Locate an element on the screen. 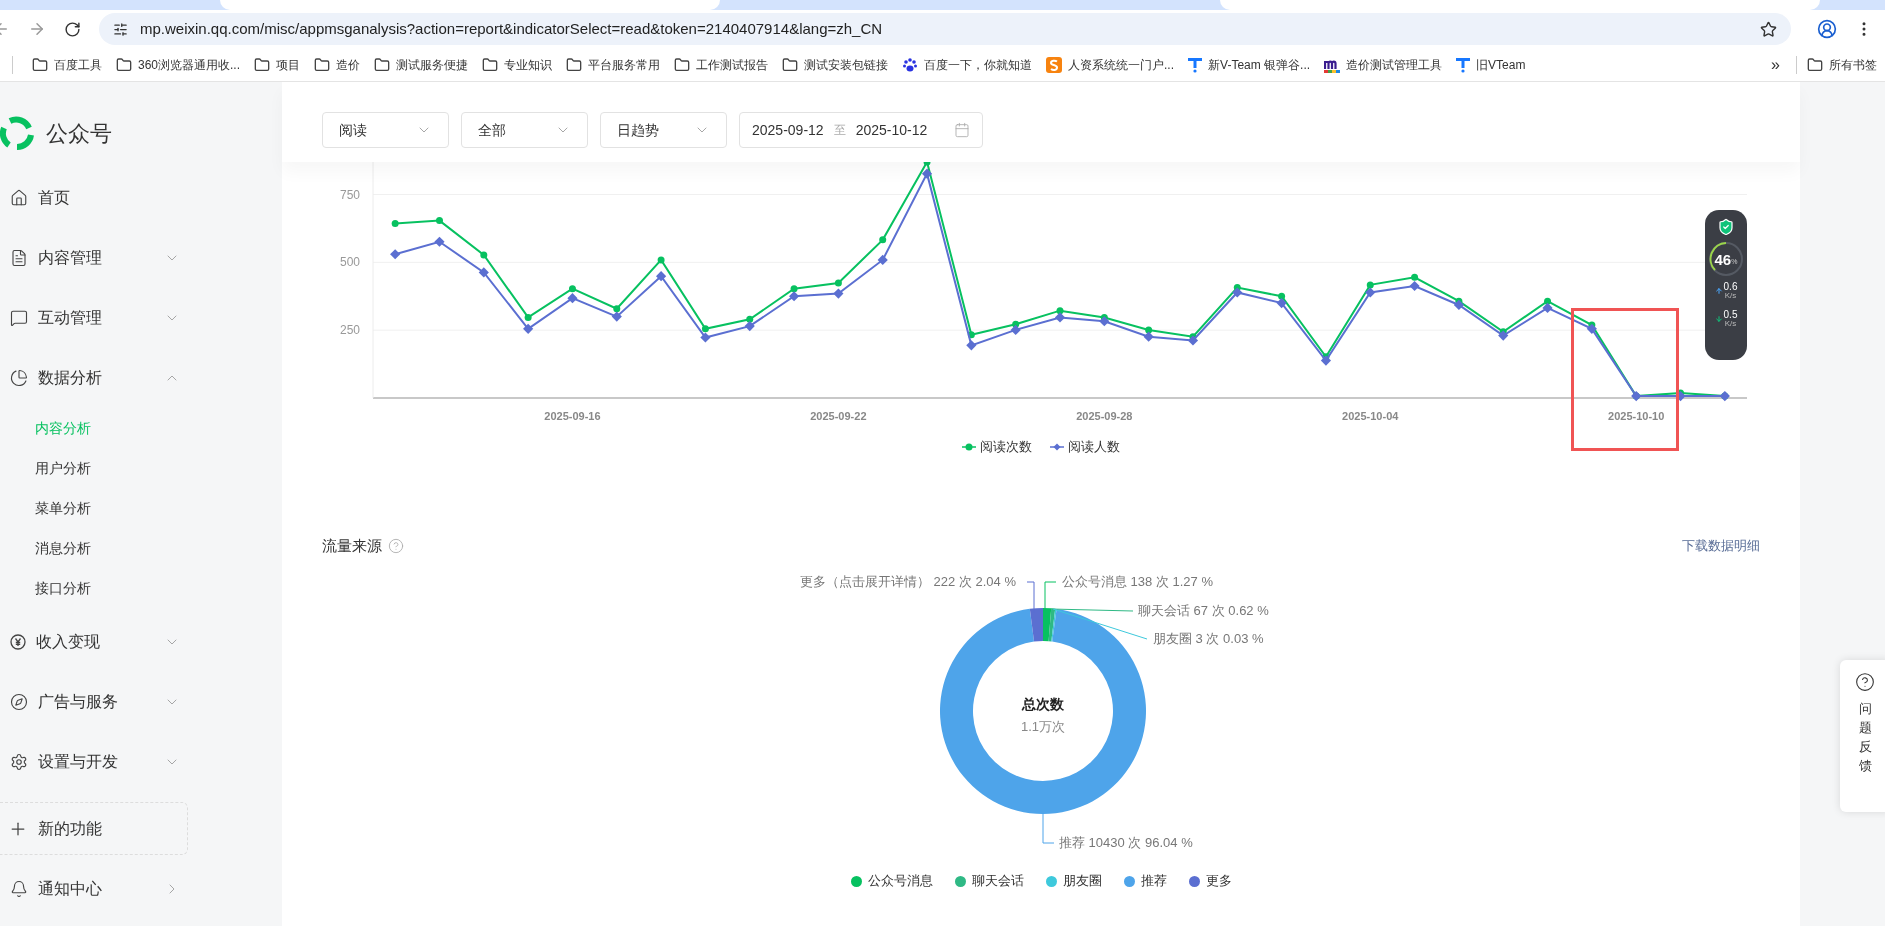 This screenshot has height=926, width=1885. slice-label: 公众号消息 138 次 1.27 % is located at coordinates (1137, 581).